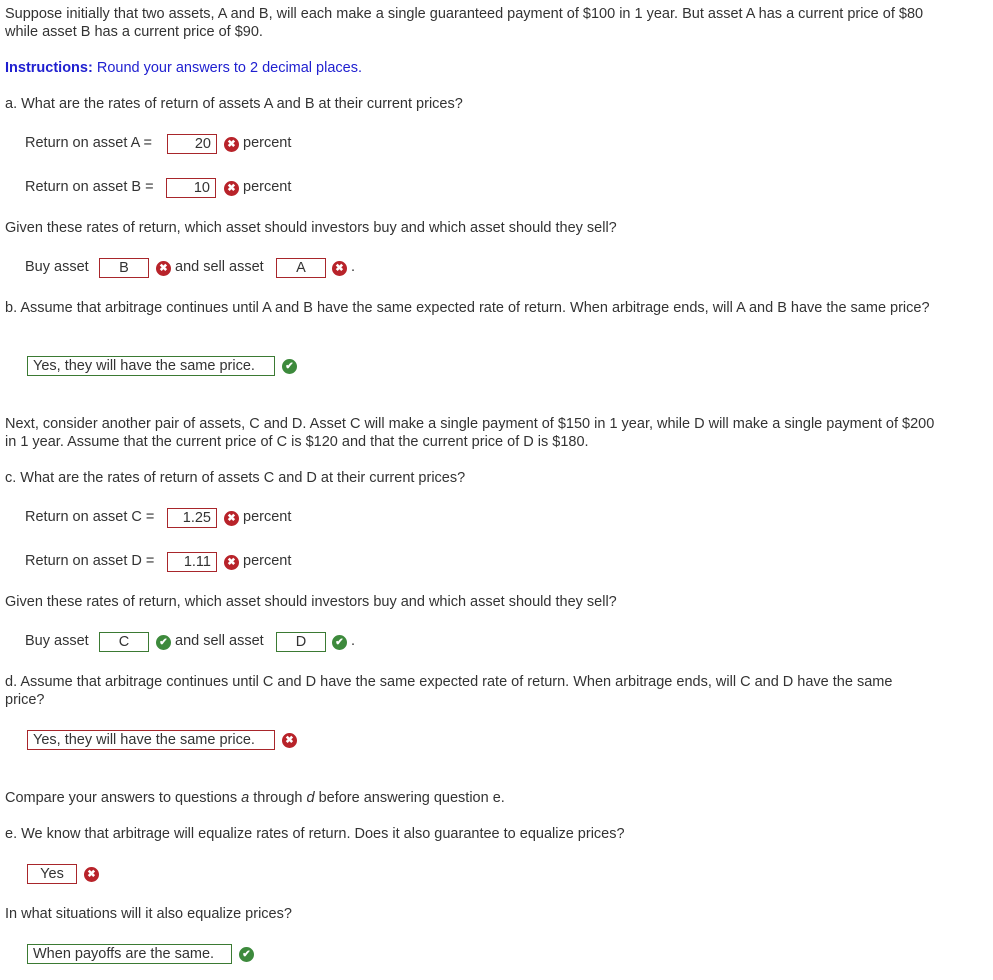  Describe the element at coordinates (301, 642) in the screenshot. I see `sell-asset-input-2: D` at that location.